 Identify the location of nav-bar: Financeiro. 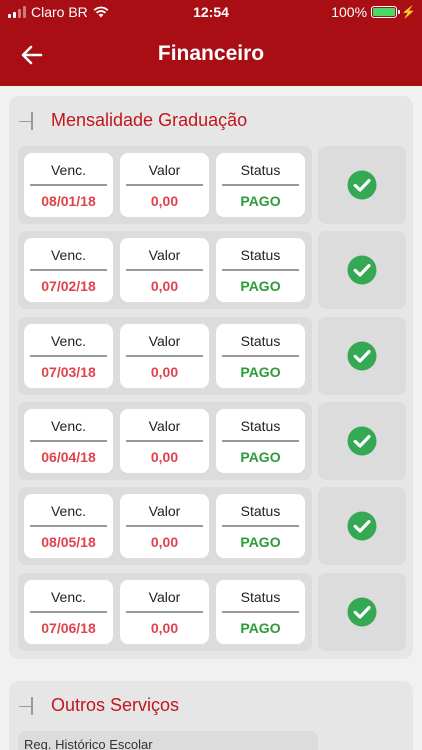
(211, 55).